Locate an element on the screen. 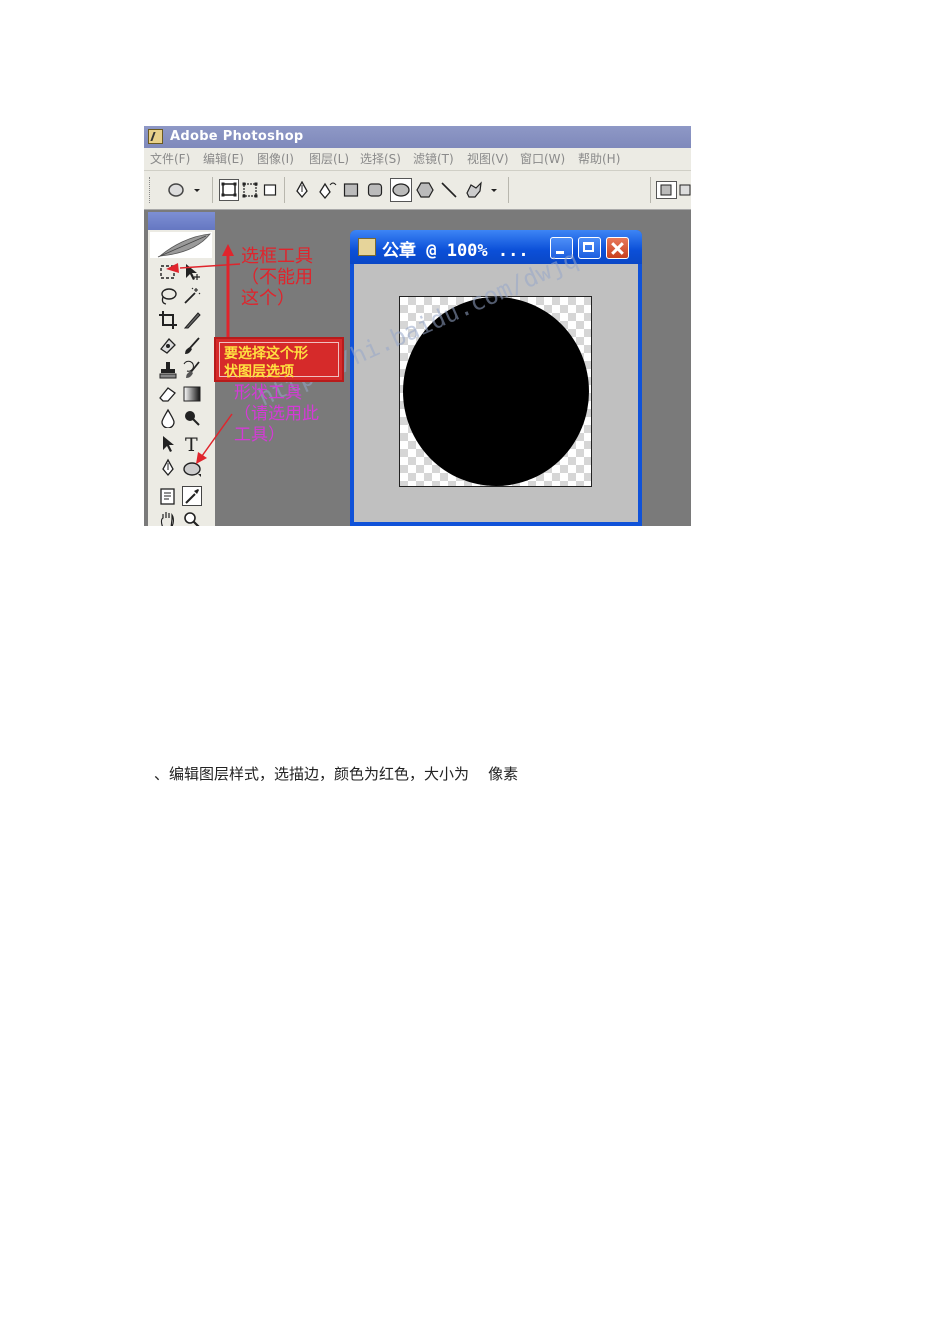  notes-tool-icon is located at coordinates (168, 496).